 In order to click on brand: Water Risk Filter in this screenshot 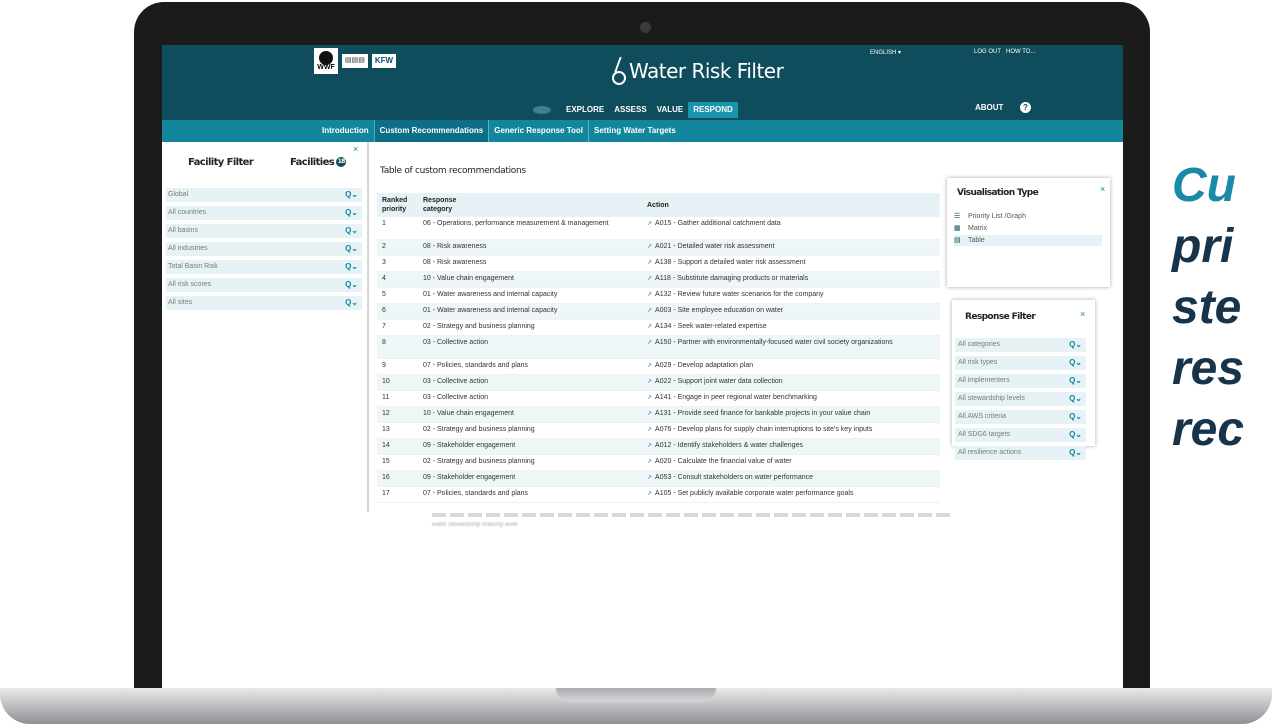, I will do `click(695, 71)`.